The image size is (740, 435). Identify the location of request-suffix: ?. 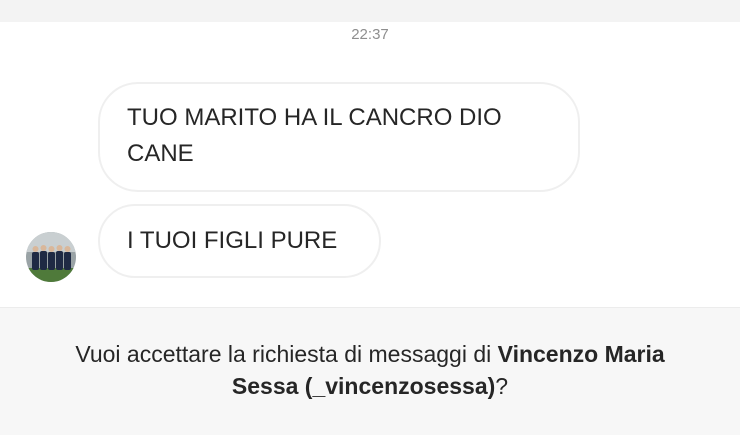
(502, 386).